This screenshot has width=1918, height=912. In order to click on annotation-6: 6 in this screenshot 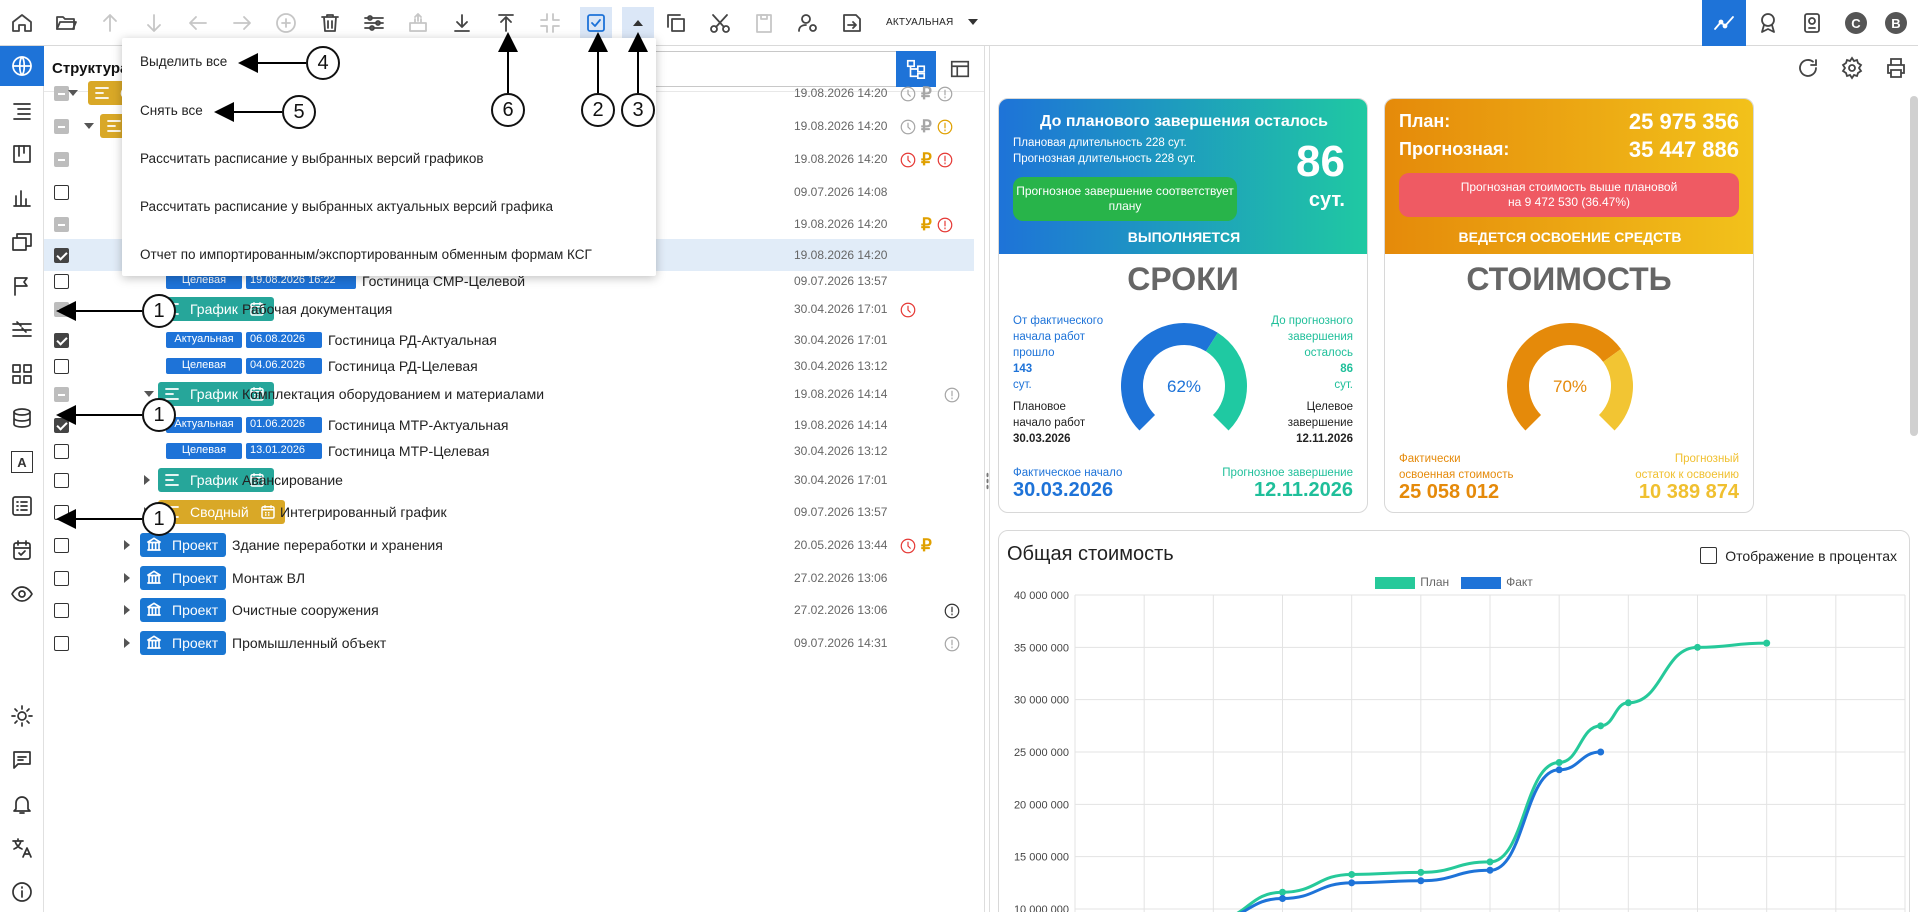, I will do `click(508, 110)`.